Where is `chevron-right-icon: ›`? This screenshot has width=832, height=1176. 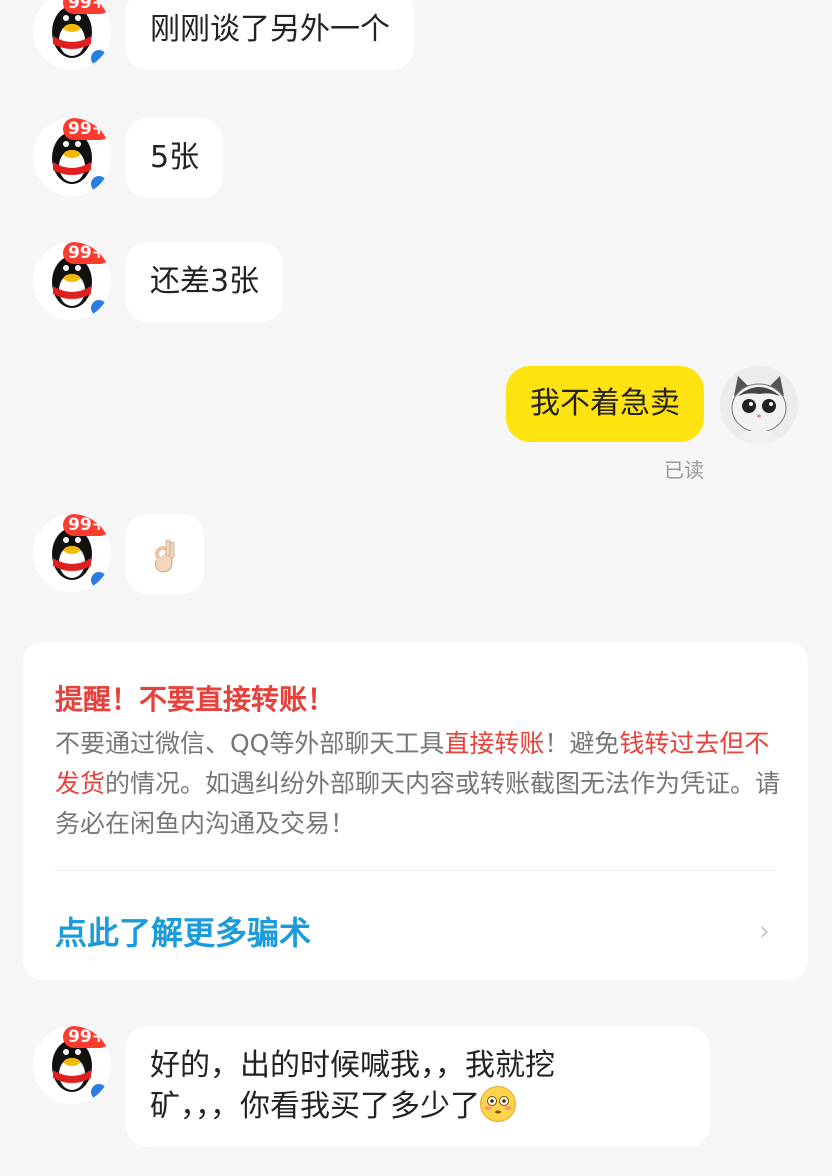 chevron-right-icon: › is located at coordinates (764, 930).